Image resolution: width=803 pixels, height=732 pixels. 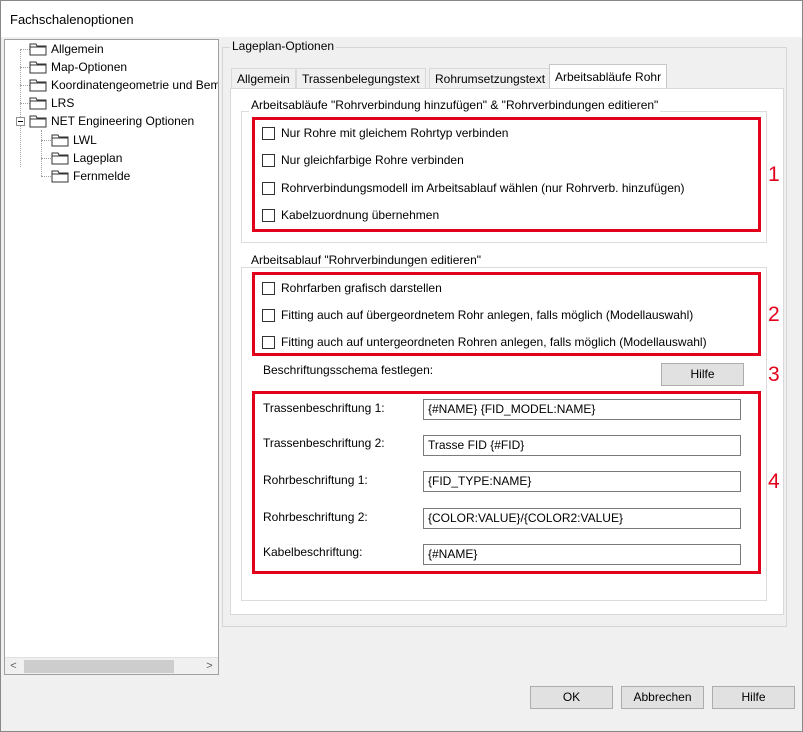 I want to click on annotation-marker-1: 1, so click(x=774, y=174).